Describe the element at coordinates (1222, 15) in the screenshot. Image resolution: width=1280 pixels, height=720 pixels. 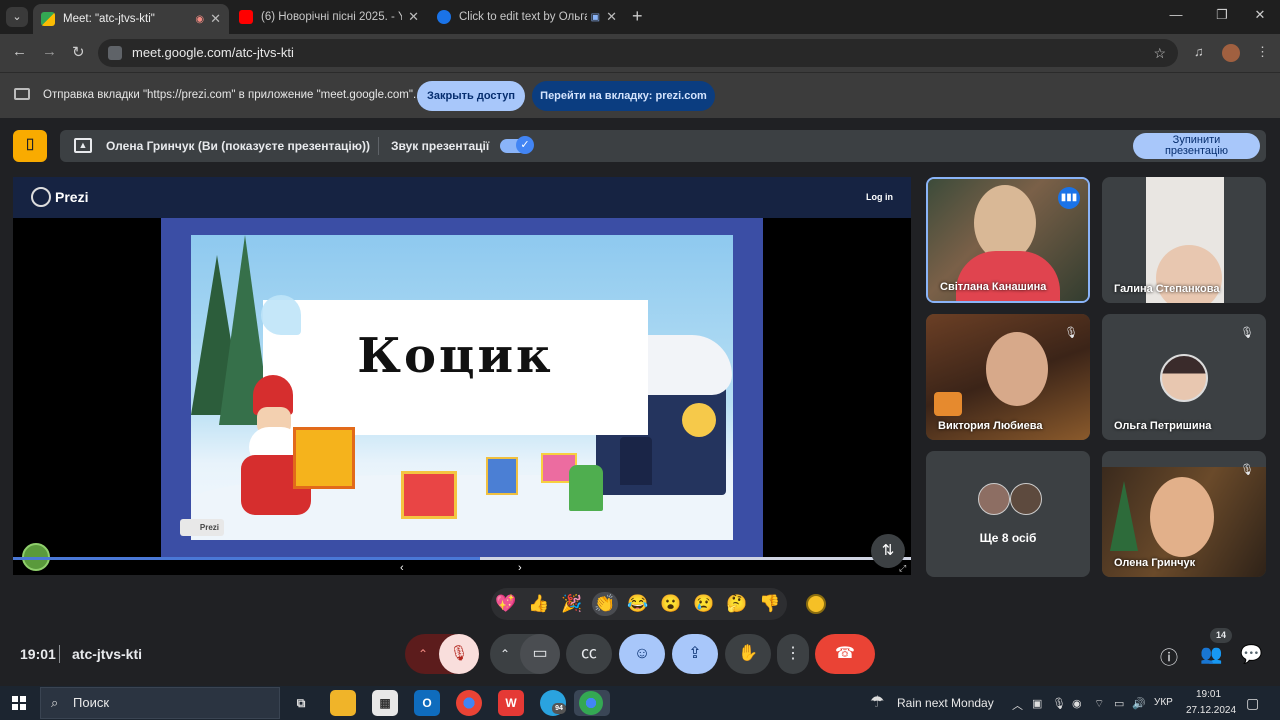
I see `maximize-icon: ❐` at that location.